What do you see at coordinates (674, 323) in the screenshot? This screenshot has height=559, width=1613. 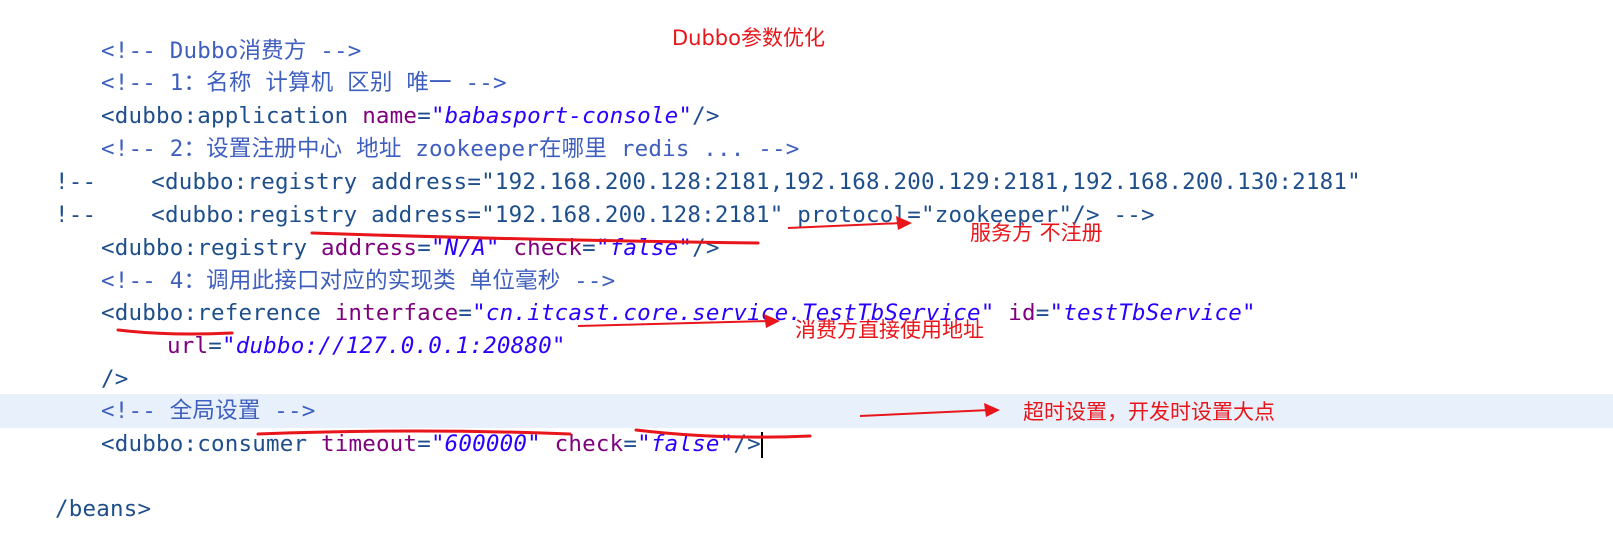 I see `arrow-url` at bounding box center [674, 323].